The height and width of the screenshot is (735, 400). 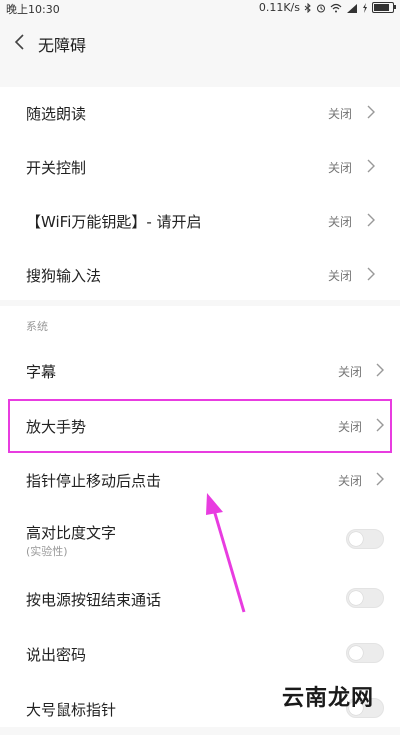 I want to click on watermark-text: 云南龙网, so click(x=328, y=698).